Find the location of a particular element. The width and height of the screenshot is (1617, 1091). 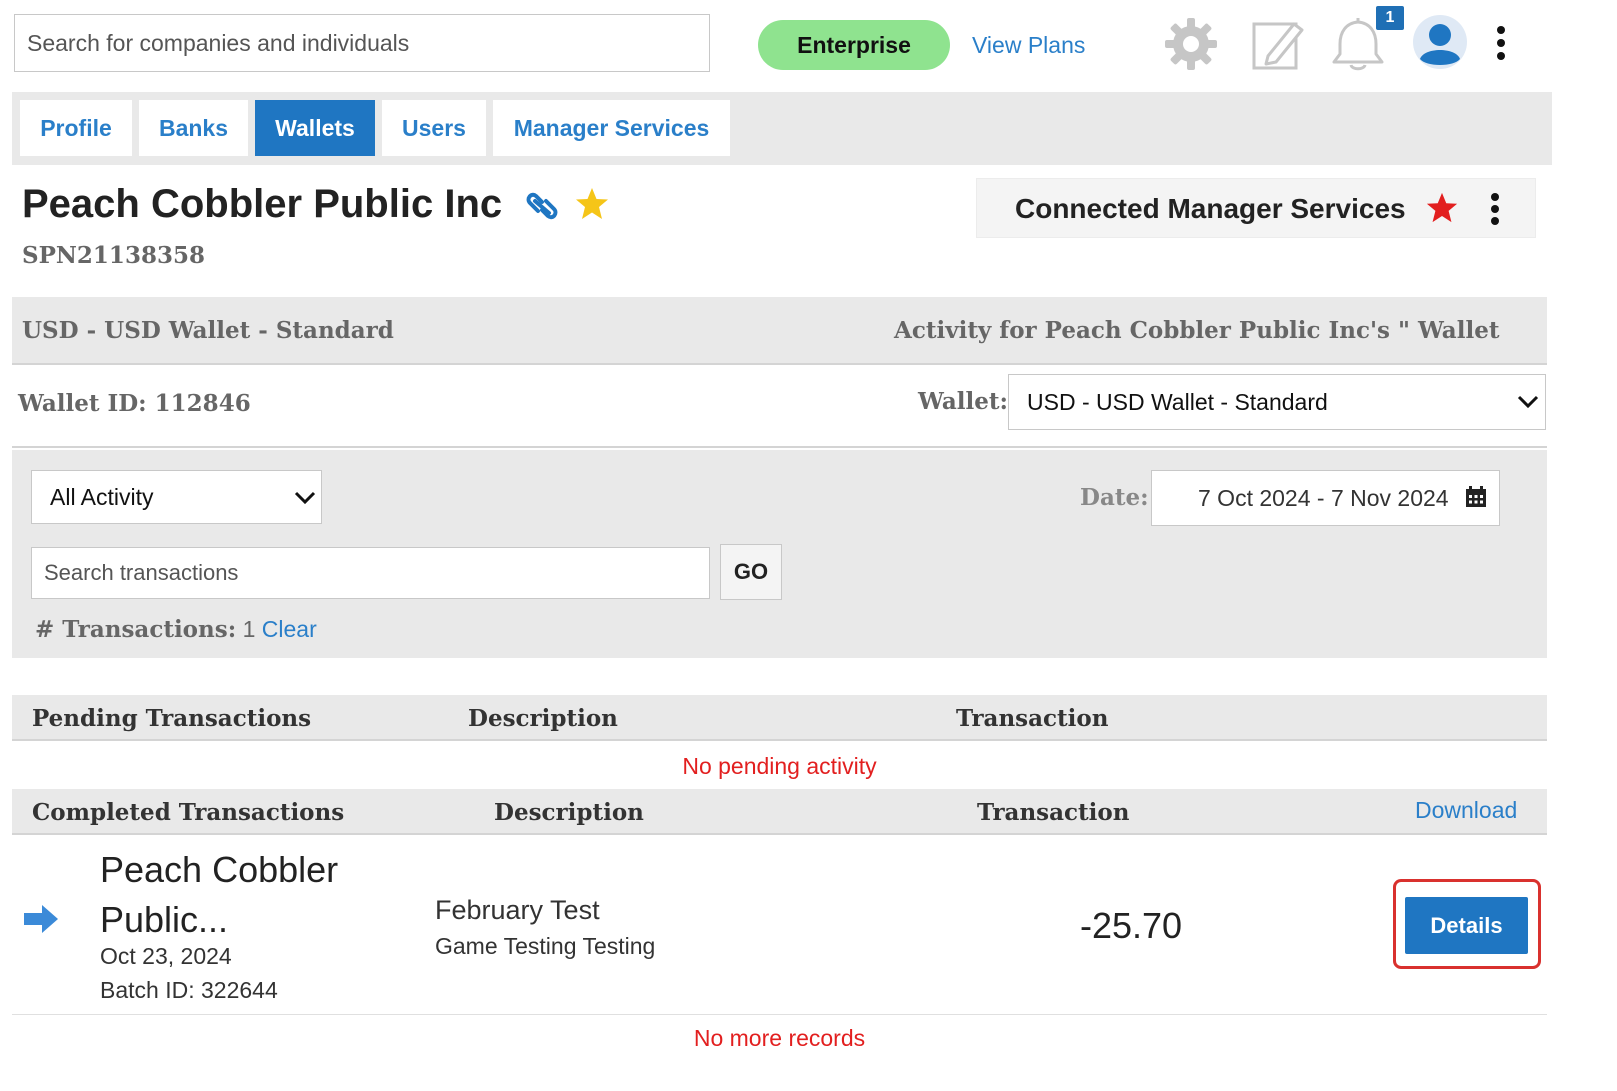

transaction-date: Oct 23, 2024 is located at coordinates (166, 956).